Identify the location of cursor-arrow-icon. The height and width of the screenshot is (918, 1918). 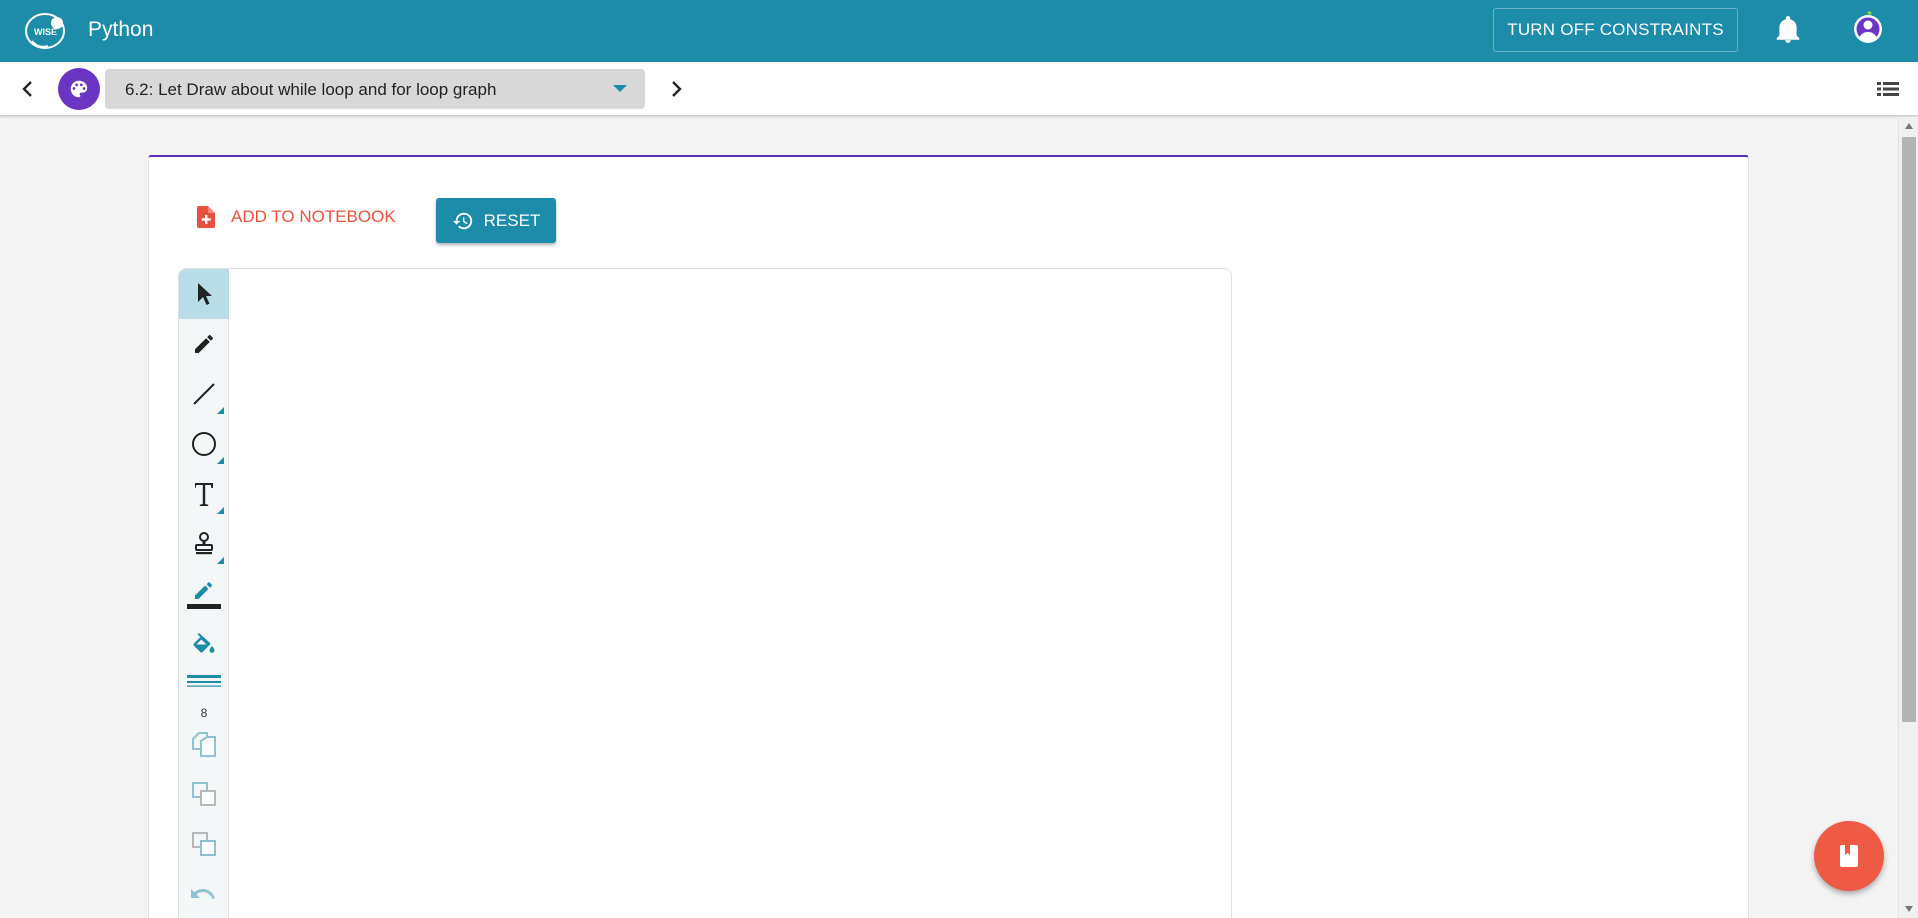
(205, 294).